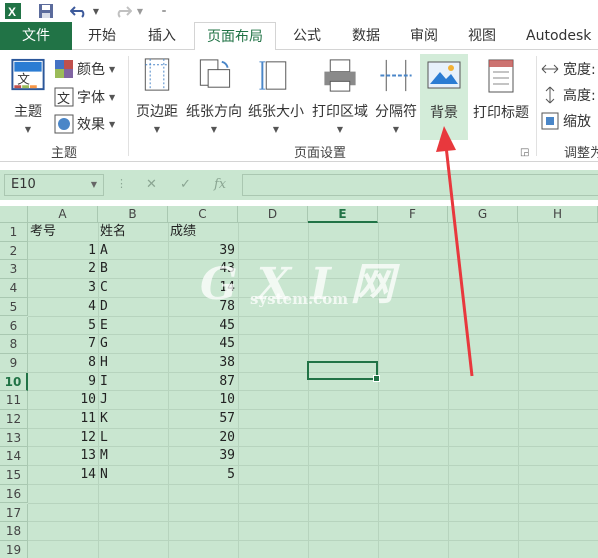  Describe the element at coordinates (104, 382) in the screenshot. I see `cell-student-name: I` at that location.